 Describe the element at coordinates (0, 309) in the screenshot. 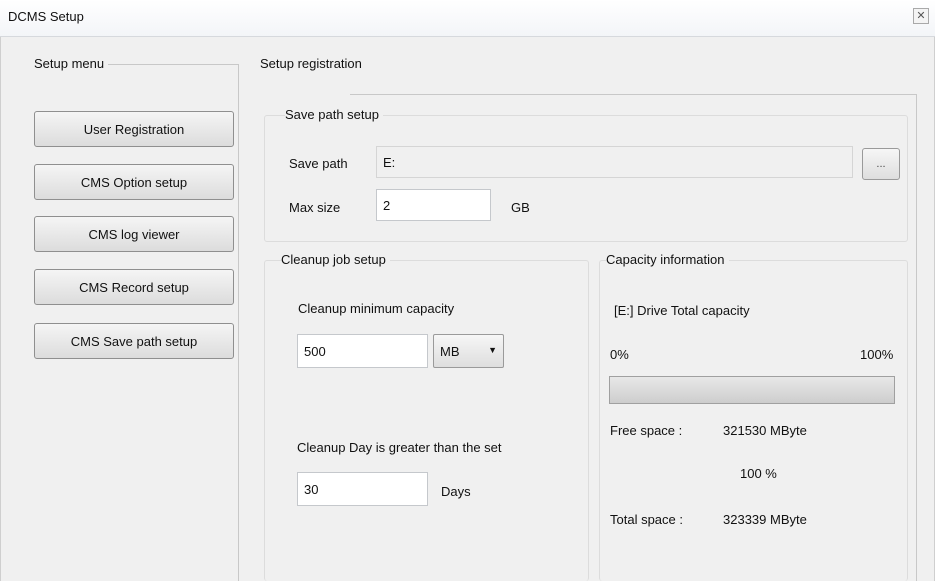

I see `window-frame-left` at that location.